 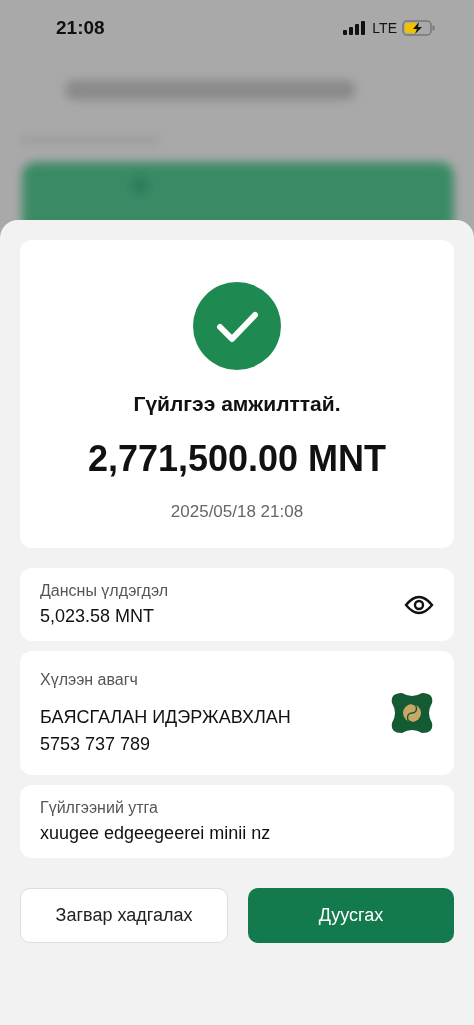 What do you see at coordinates (355, 28) in the screenshot?
I see `signal-icon` at bounding box center [355, 28].